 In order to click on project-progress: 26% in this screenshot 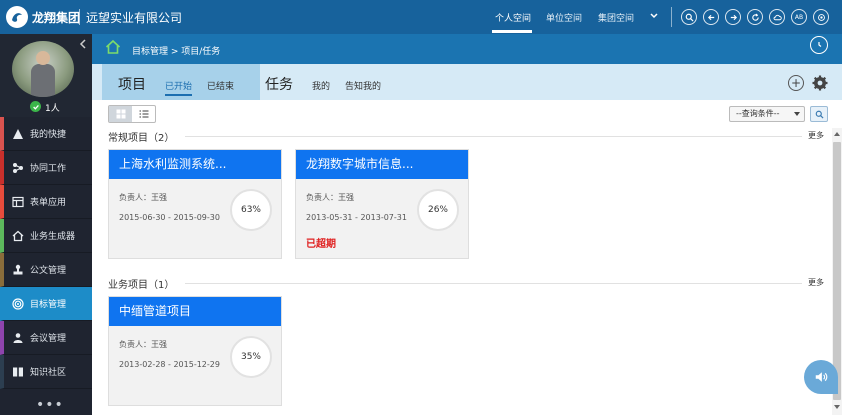, I will do `click(438, 210)`.